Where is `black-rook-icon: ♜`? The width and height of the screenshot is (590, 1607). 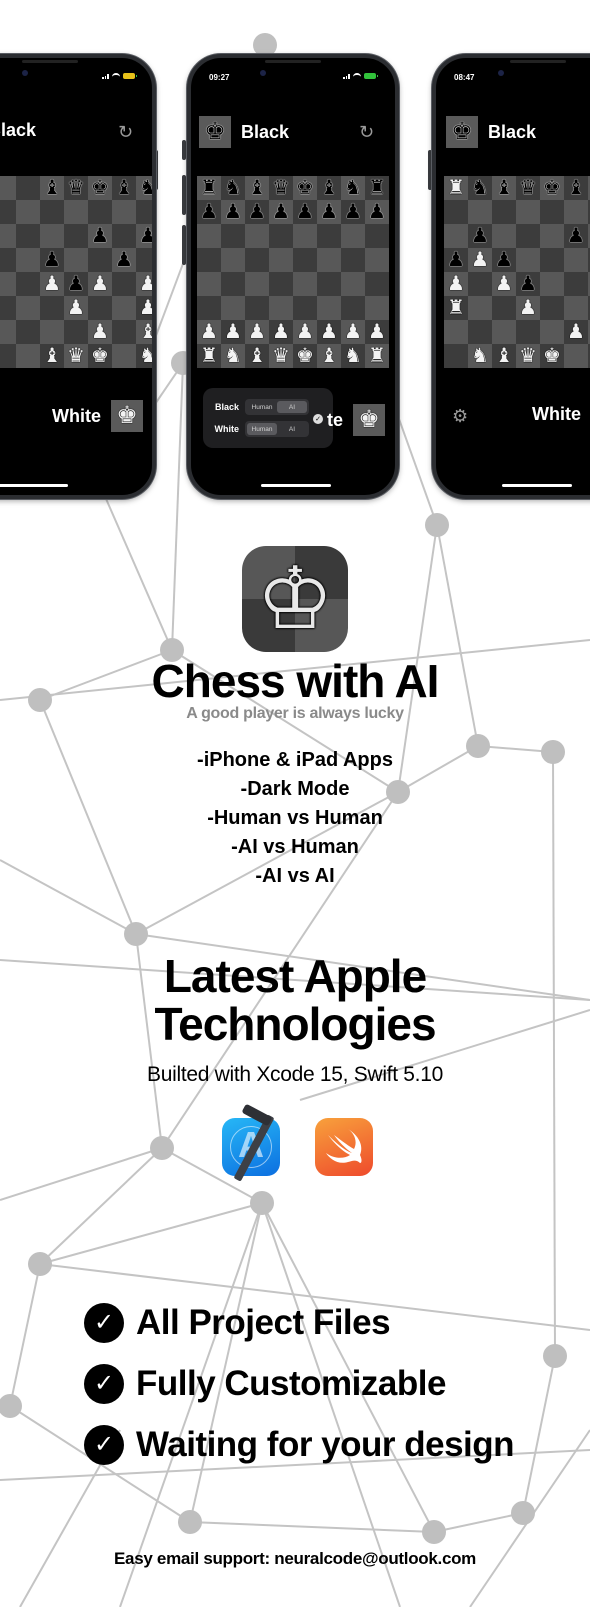 black-rook-icon: ♜ is located at coordinates (377, 188).